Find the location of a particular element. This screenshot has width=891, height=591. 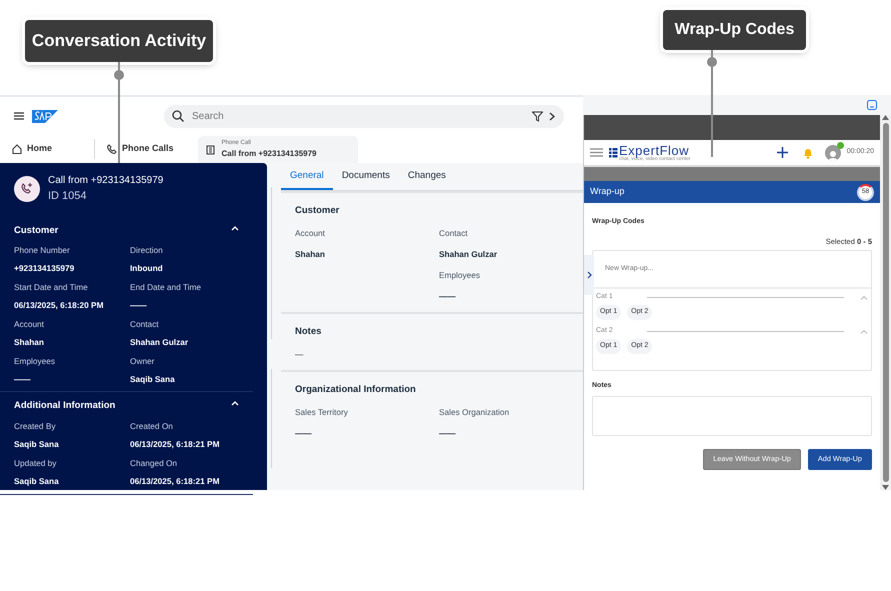

callout-label: Conversation Activity is located at coordinates (119, 41).